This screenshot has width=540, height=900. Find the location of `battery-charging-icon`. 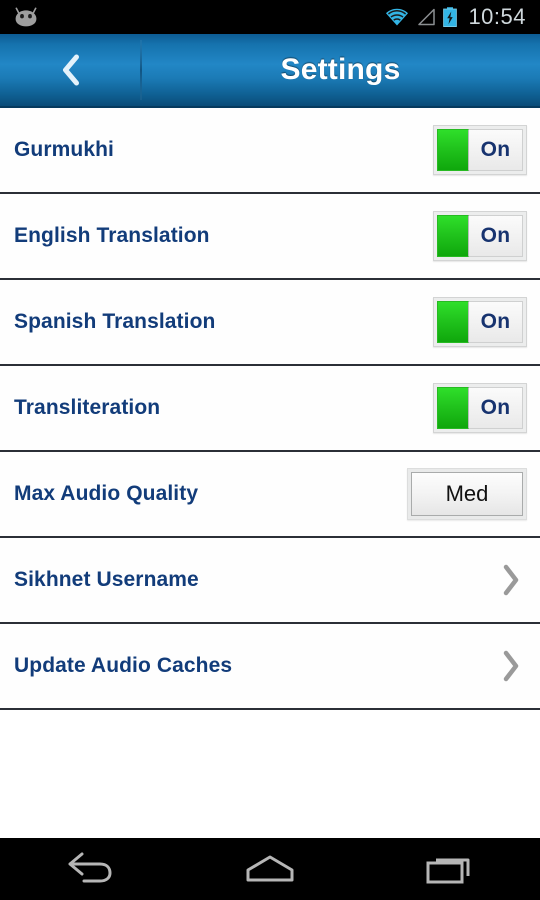

battery-charging-icon is located at coordinates (450, 17).